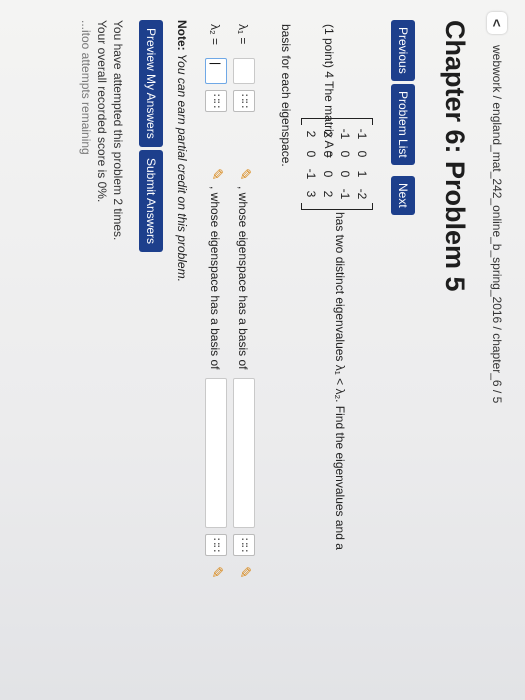 The height and width of the screenshot is (700, 525). I want to click on problem-list-button: Problem List, so click(403, 124).